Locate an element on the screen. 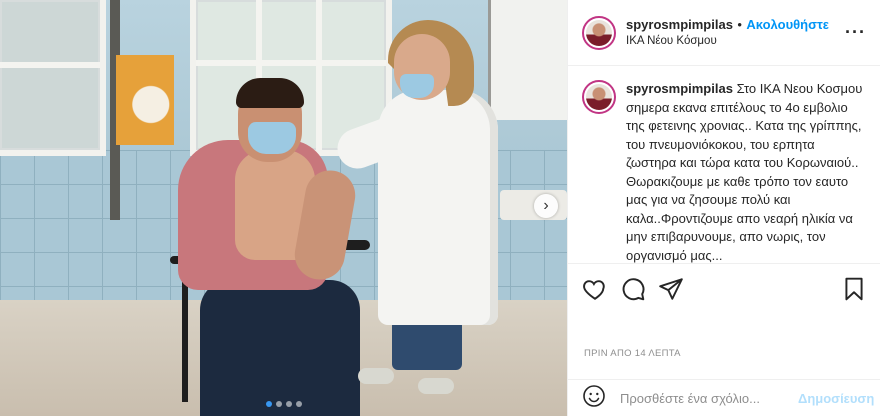 The width and height of the screenshot is (880, 416). timestamp: ΠΡΙΝ ΑΠΟ 14 ΛΕΠΤΑ is located at coordinates (632, 353).